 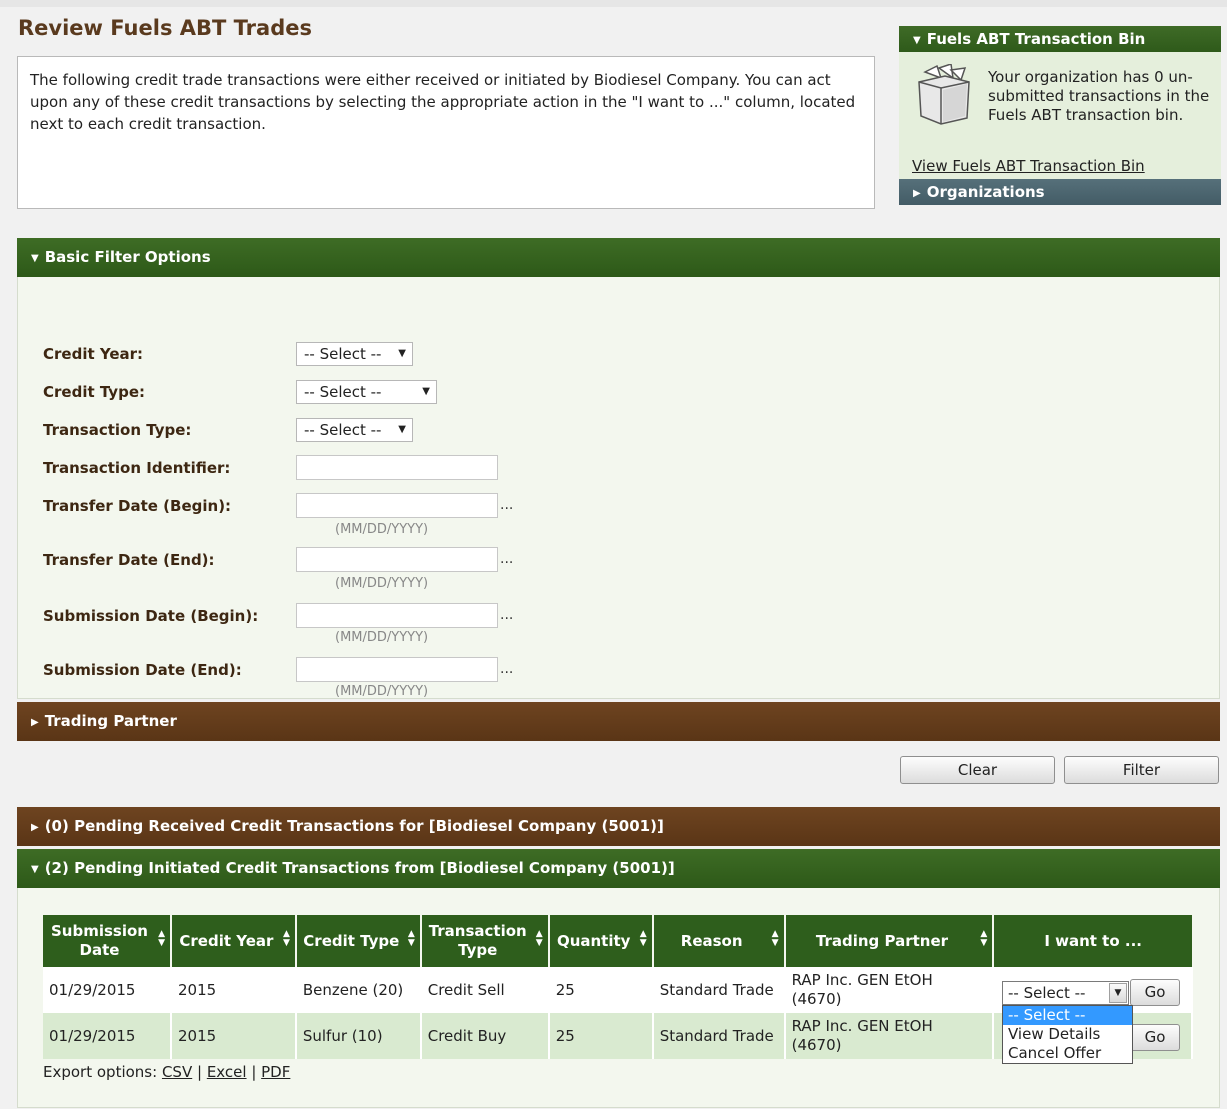 What do you see at coordinates (1036, 39) in the screenshot?
I see `transaction-bin-title: Fuels ABT Transaction Bin` at bounding box center [1036, 39].